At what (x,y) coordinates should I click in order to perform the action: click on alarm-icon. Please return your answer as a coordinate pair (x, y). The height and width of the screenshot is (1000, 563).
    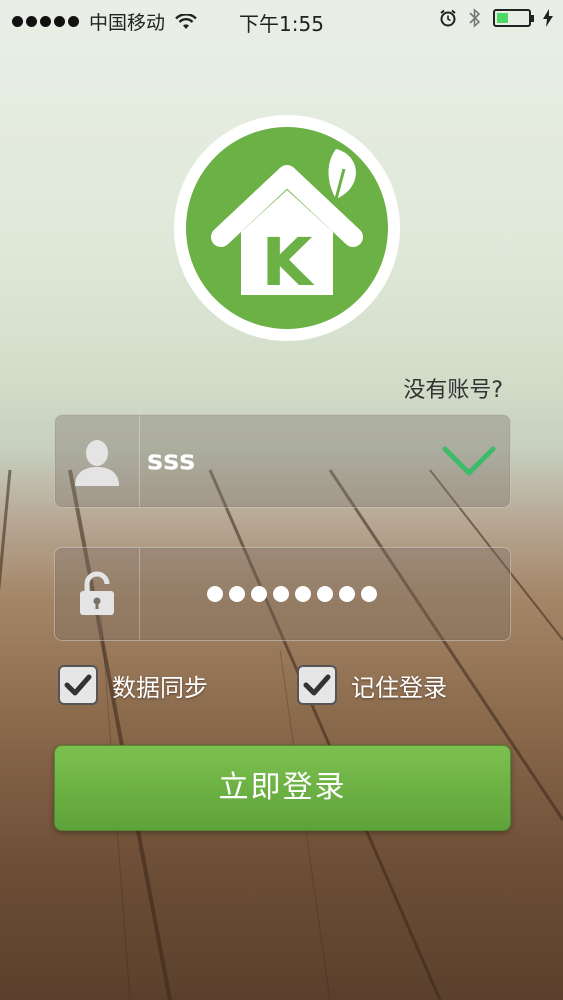
    Looking at the image, I should click on (448, 18).